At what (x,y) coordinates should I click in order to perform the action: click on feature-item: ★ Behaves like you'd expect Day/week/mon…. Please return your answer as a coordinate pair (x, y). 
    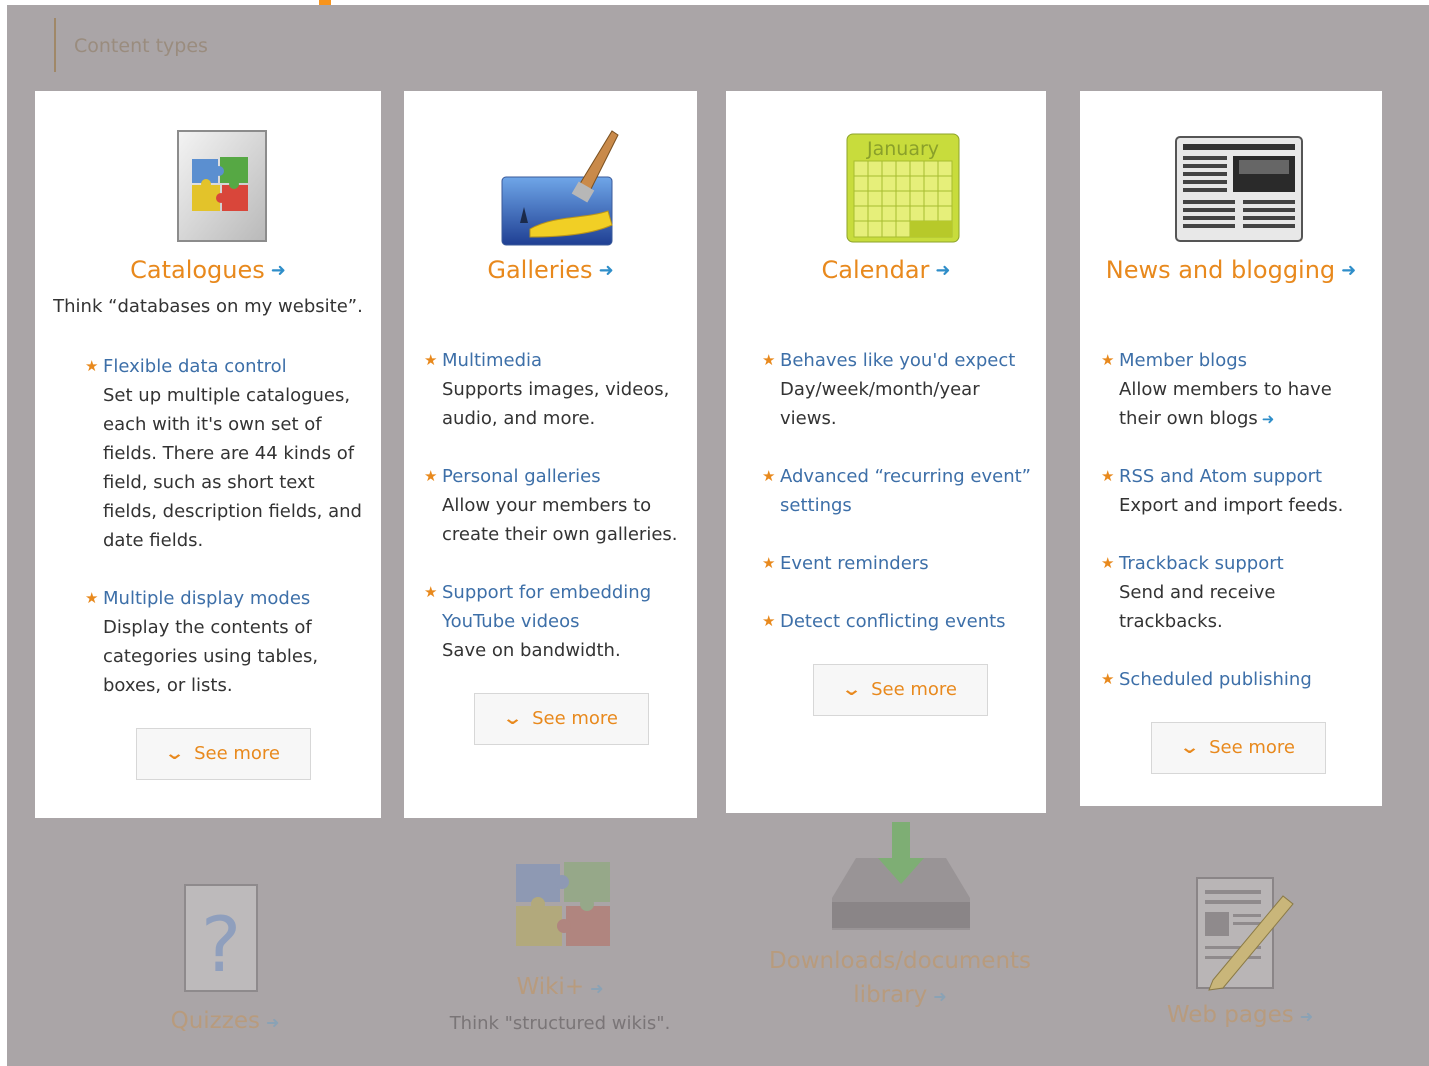
    Looking at the image, I should click on (902, 389).